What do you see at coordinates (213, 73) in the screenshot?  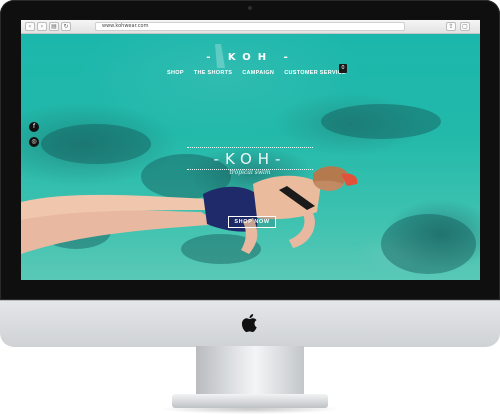 I see `nav-item-the-shorts: THE SHORTS` at bounding box center [213, 73].